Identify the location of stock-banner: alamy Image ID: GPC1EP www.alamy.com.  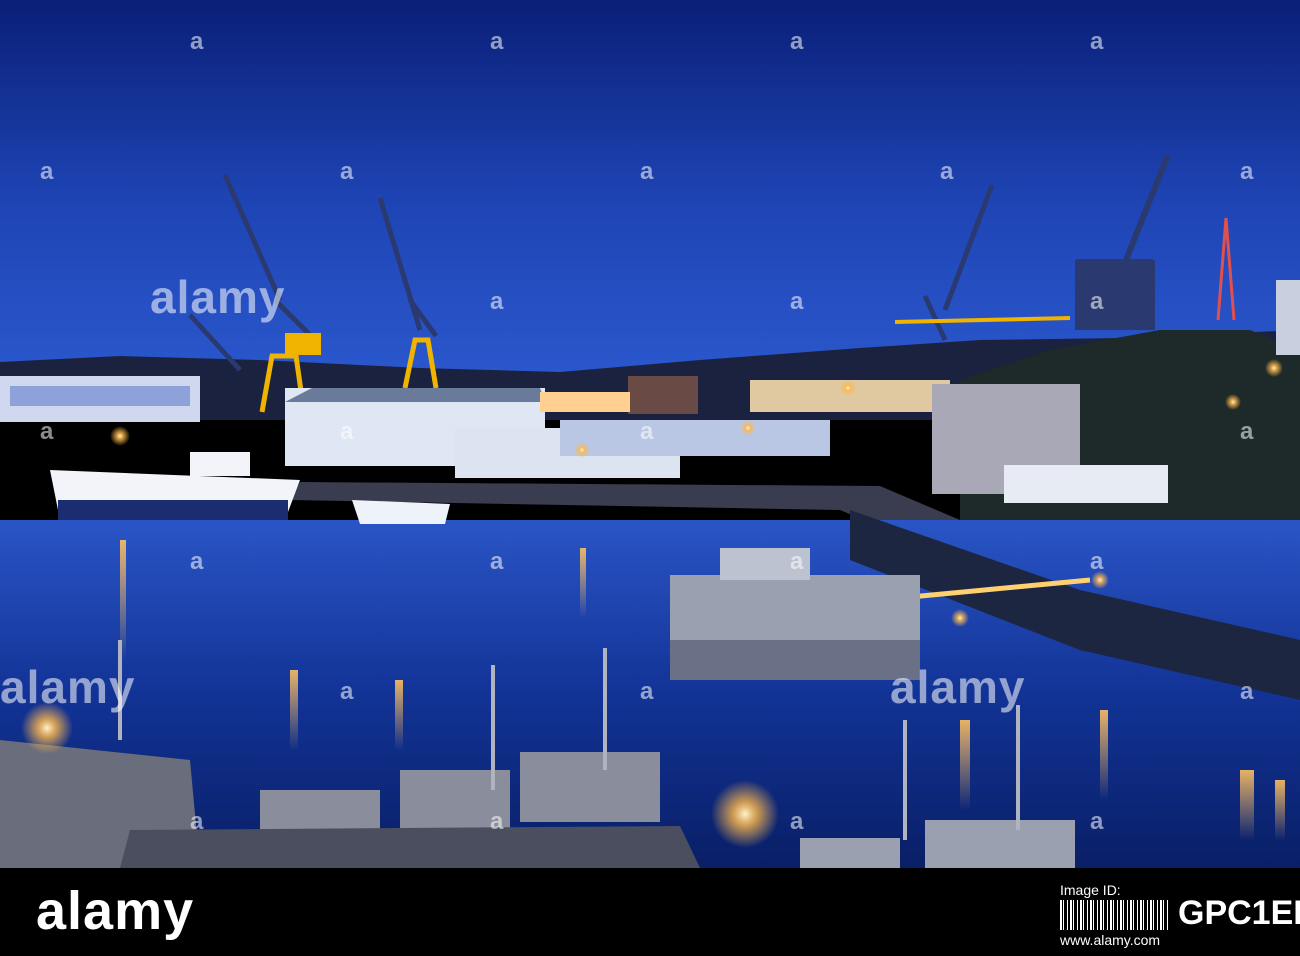
(650, 912).